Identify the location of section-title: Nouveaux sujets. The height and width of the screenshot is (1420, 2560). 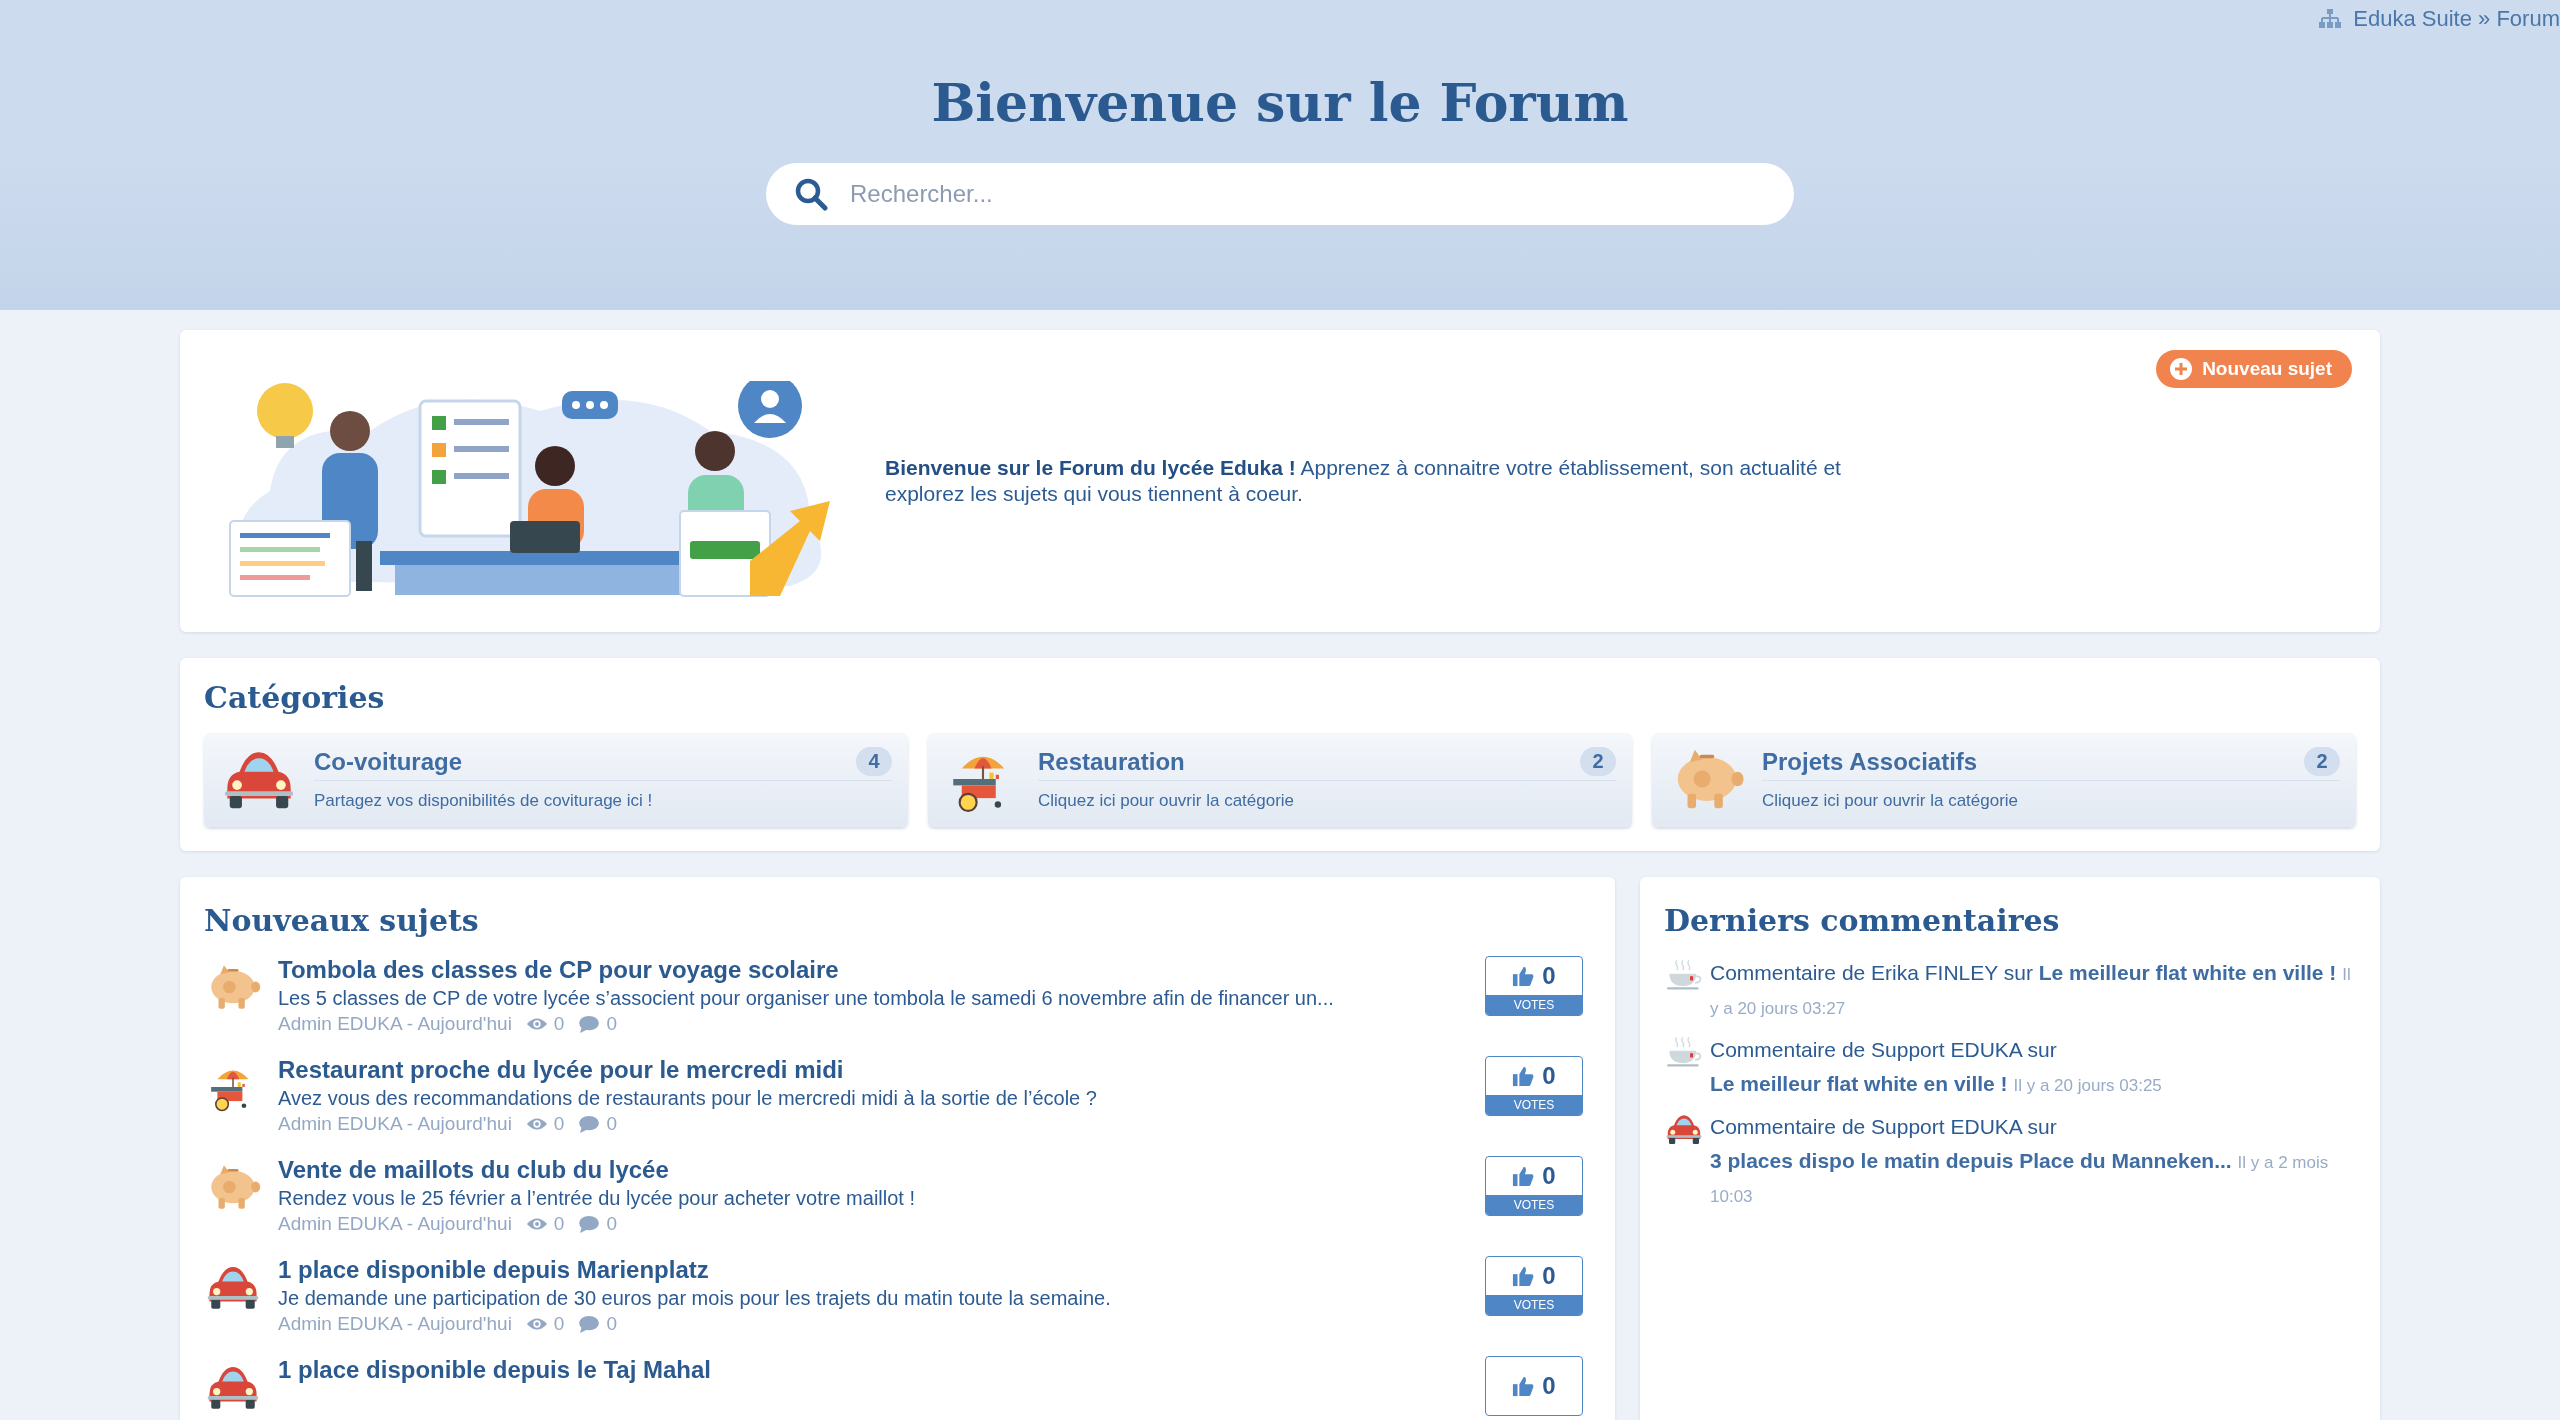
(342, 920).